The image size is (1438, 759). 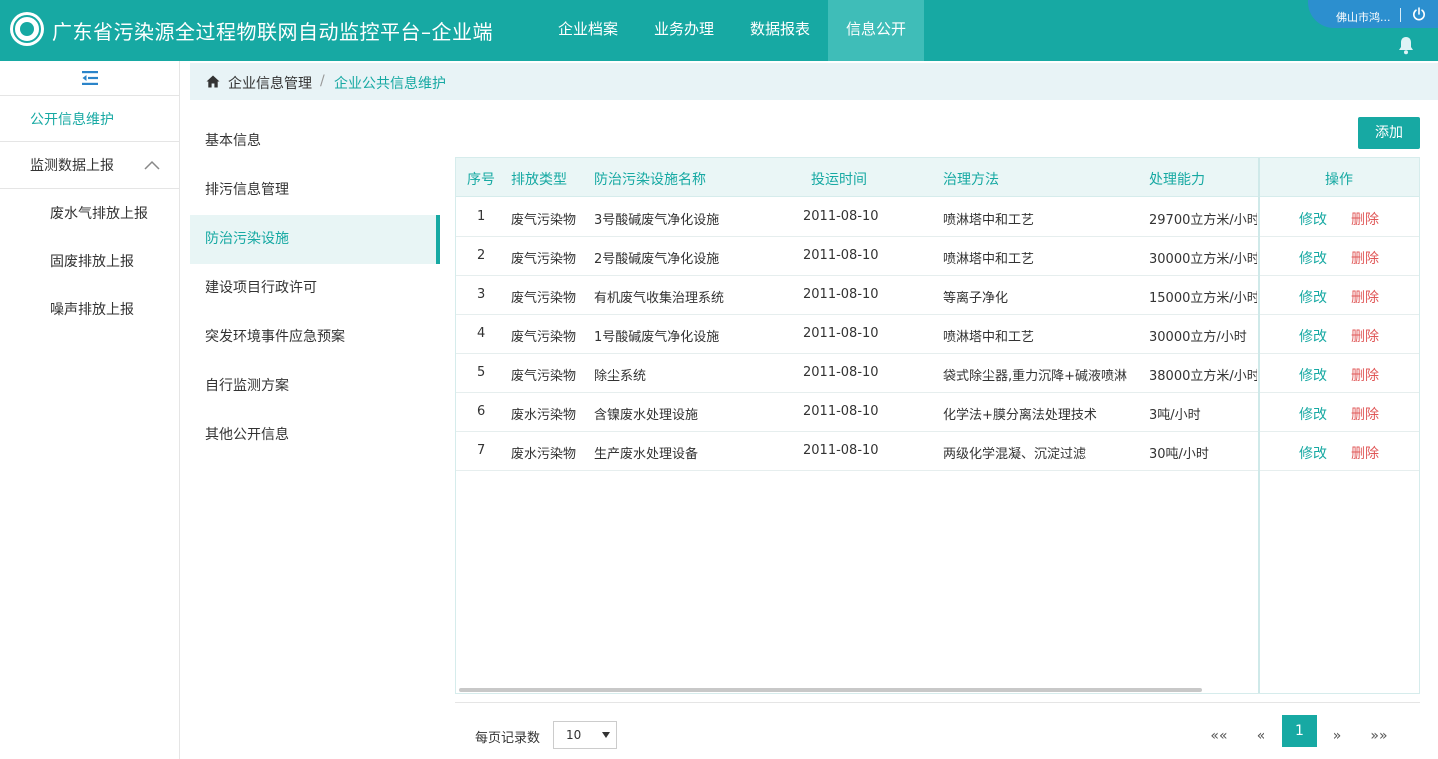 I want to click on page-size-select: 10, so click(x=585, y=735).